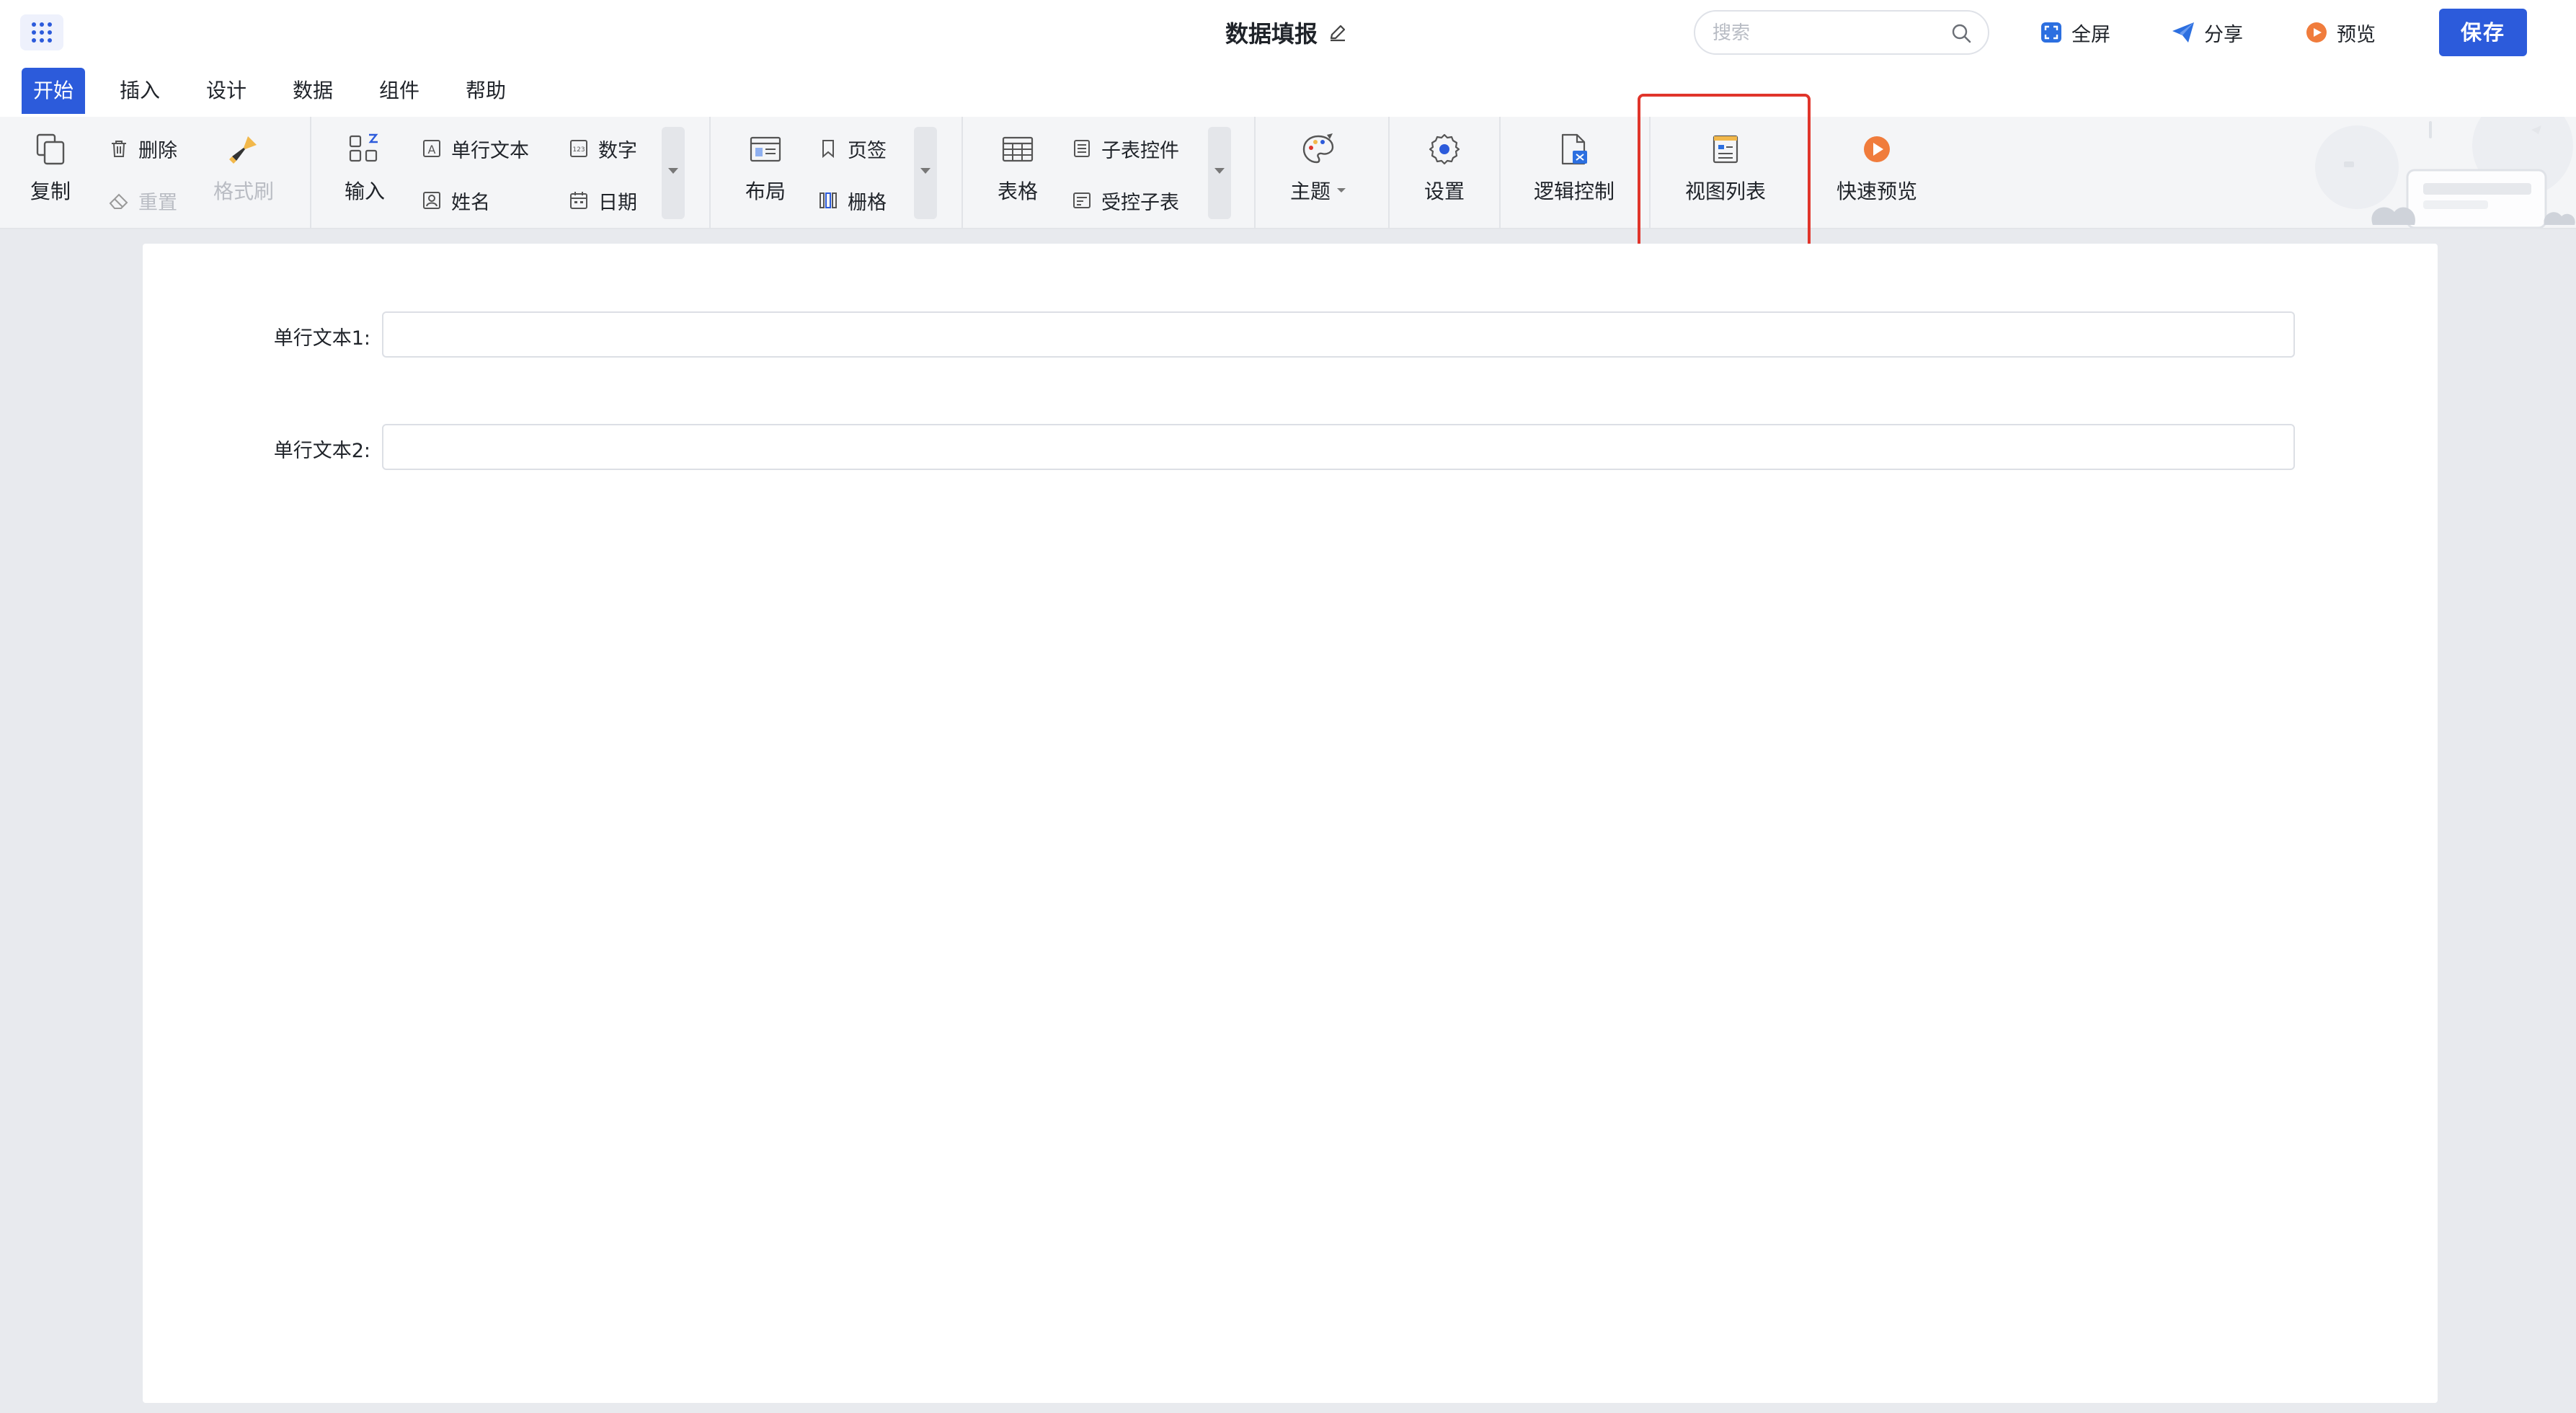  Describe the element at coordinates (2223, 34) in the screenshot. I see `share-label: 分享` at that location.